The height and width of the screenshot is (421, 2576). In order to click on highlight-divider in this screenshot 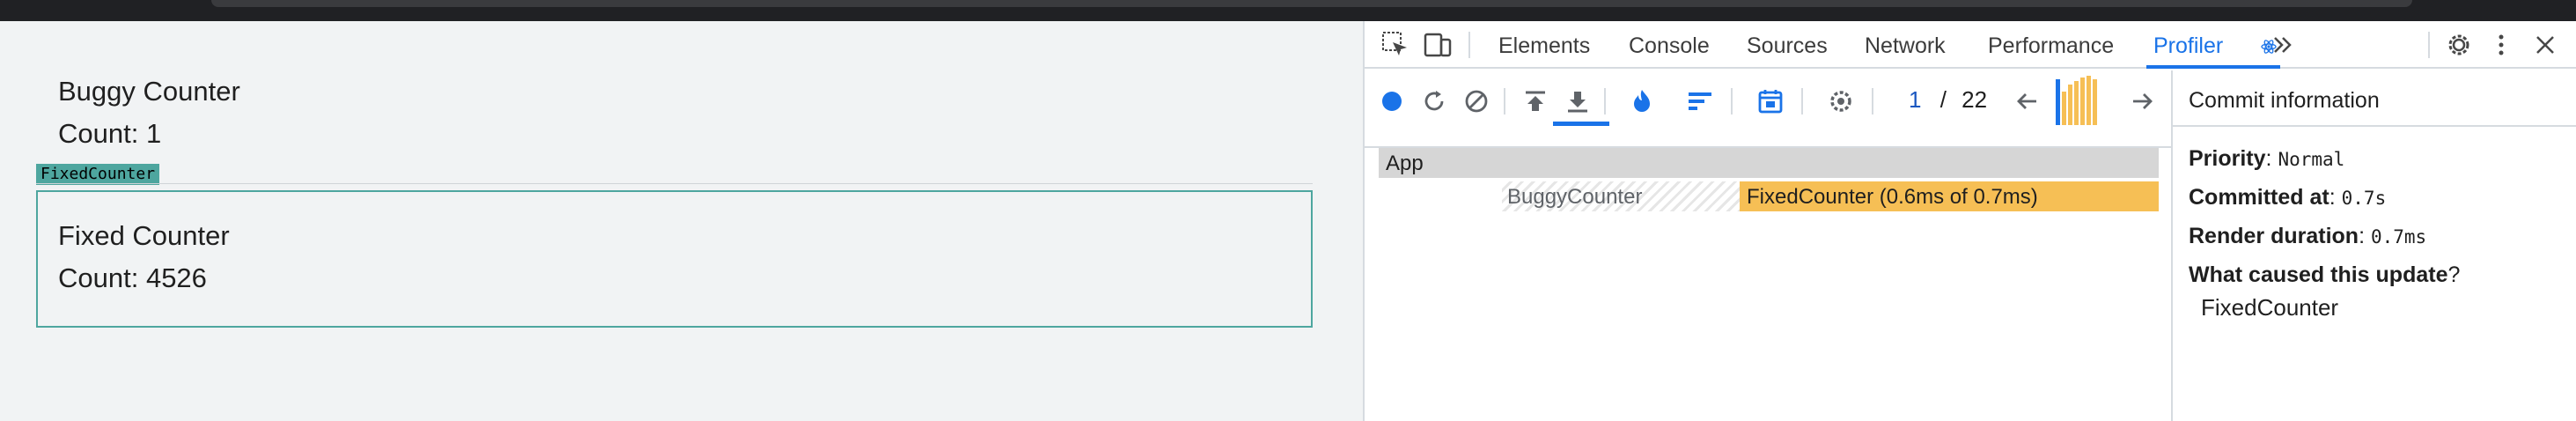, I will do `click(675, 184)`.